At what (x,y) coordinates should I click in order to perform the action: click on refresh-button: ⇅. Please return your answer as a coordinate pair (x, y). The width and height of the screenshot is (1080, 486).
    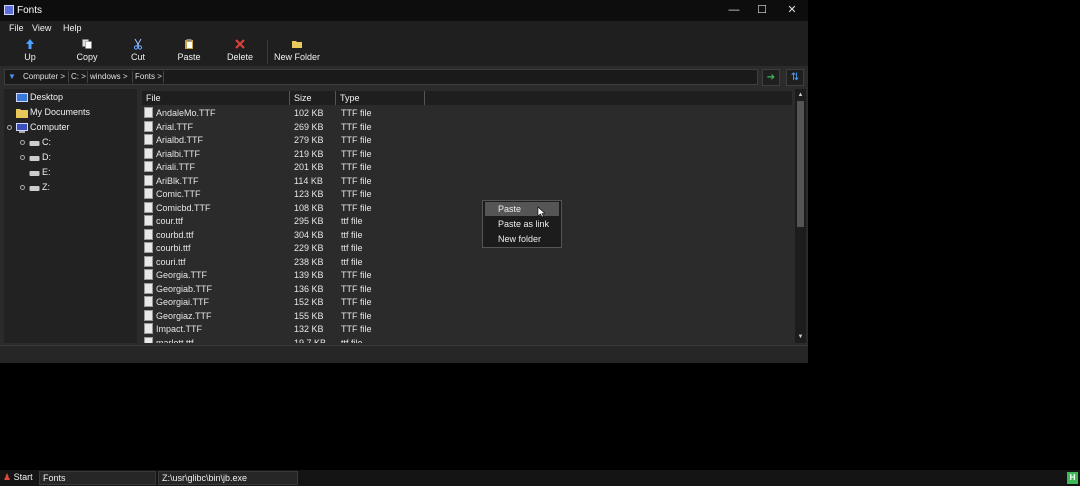
    Looking at the image, I should click on (795, 77).